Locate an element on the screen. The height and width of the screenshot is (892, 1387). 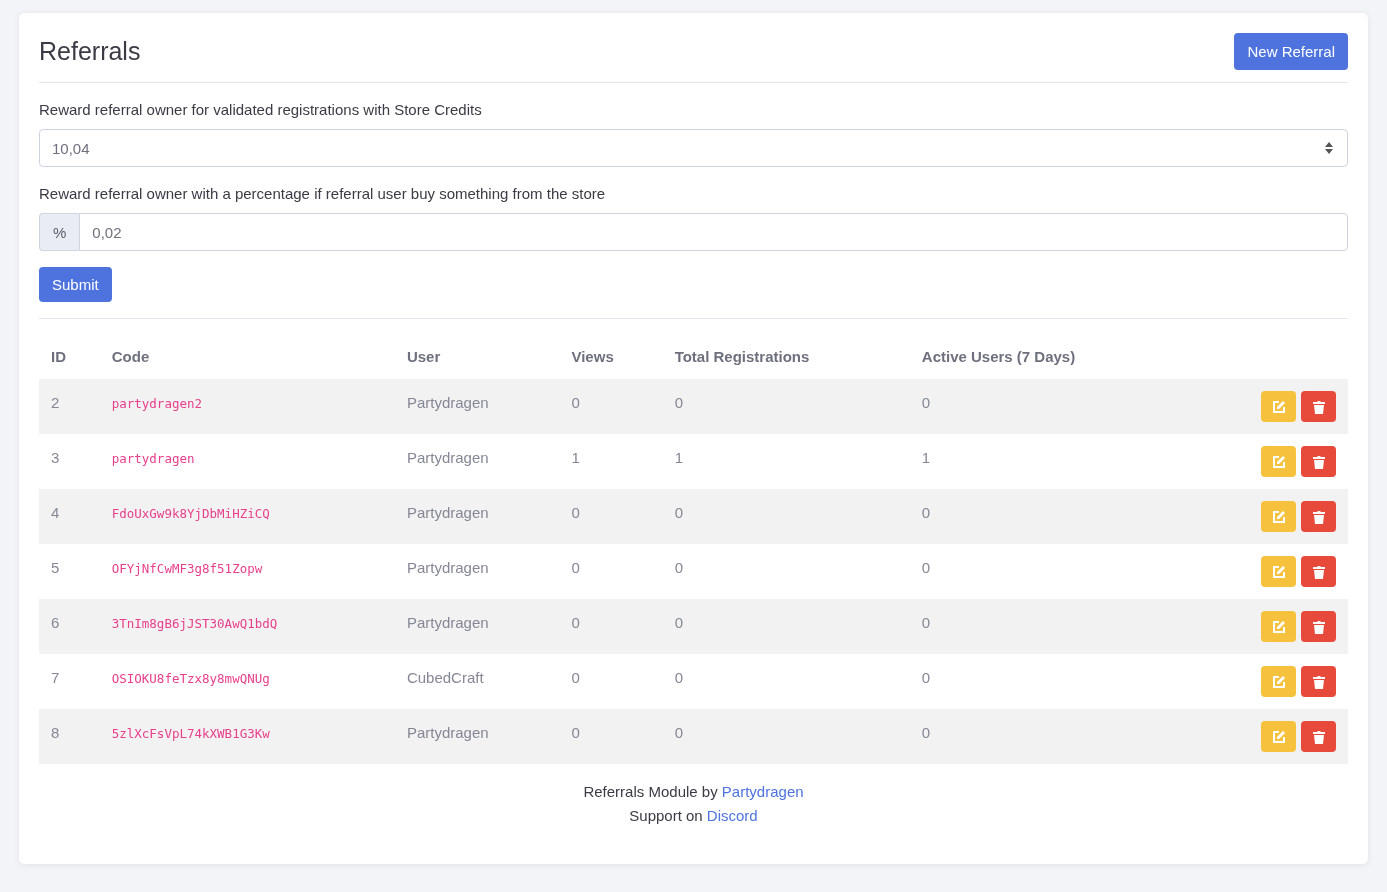
footer-text: Support on is located at coordinates (666, 815).